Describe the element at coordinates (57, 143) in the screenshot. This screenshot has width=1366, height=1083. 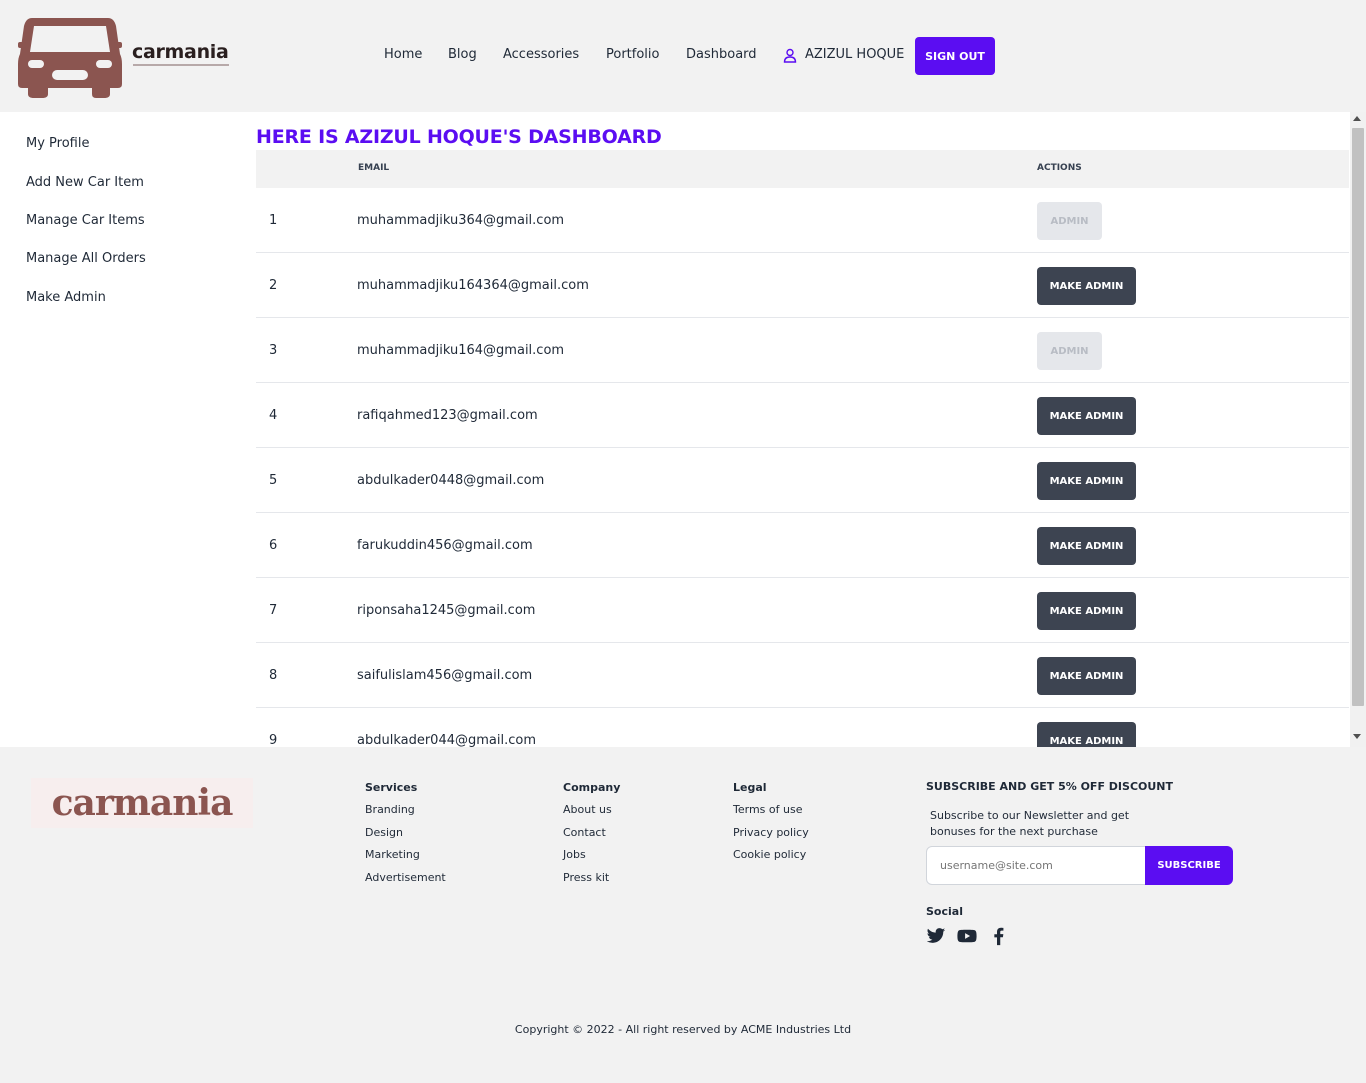
I see `sidebar-item-my-profile: My Profile` at that location.